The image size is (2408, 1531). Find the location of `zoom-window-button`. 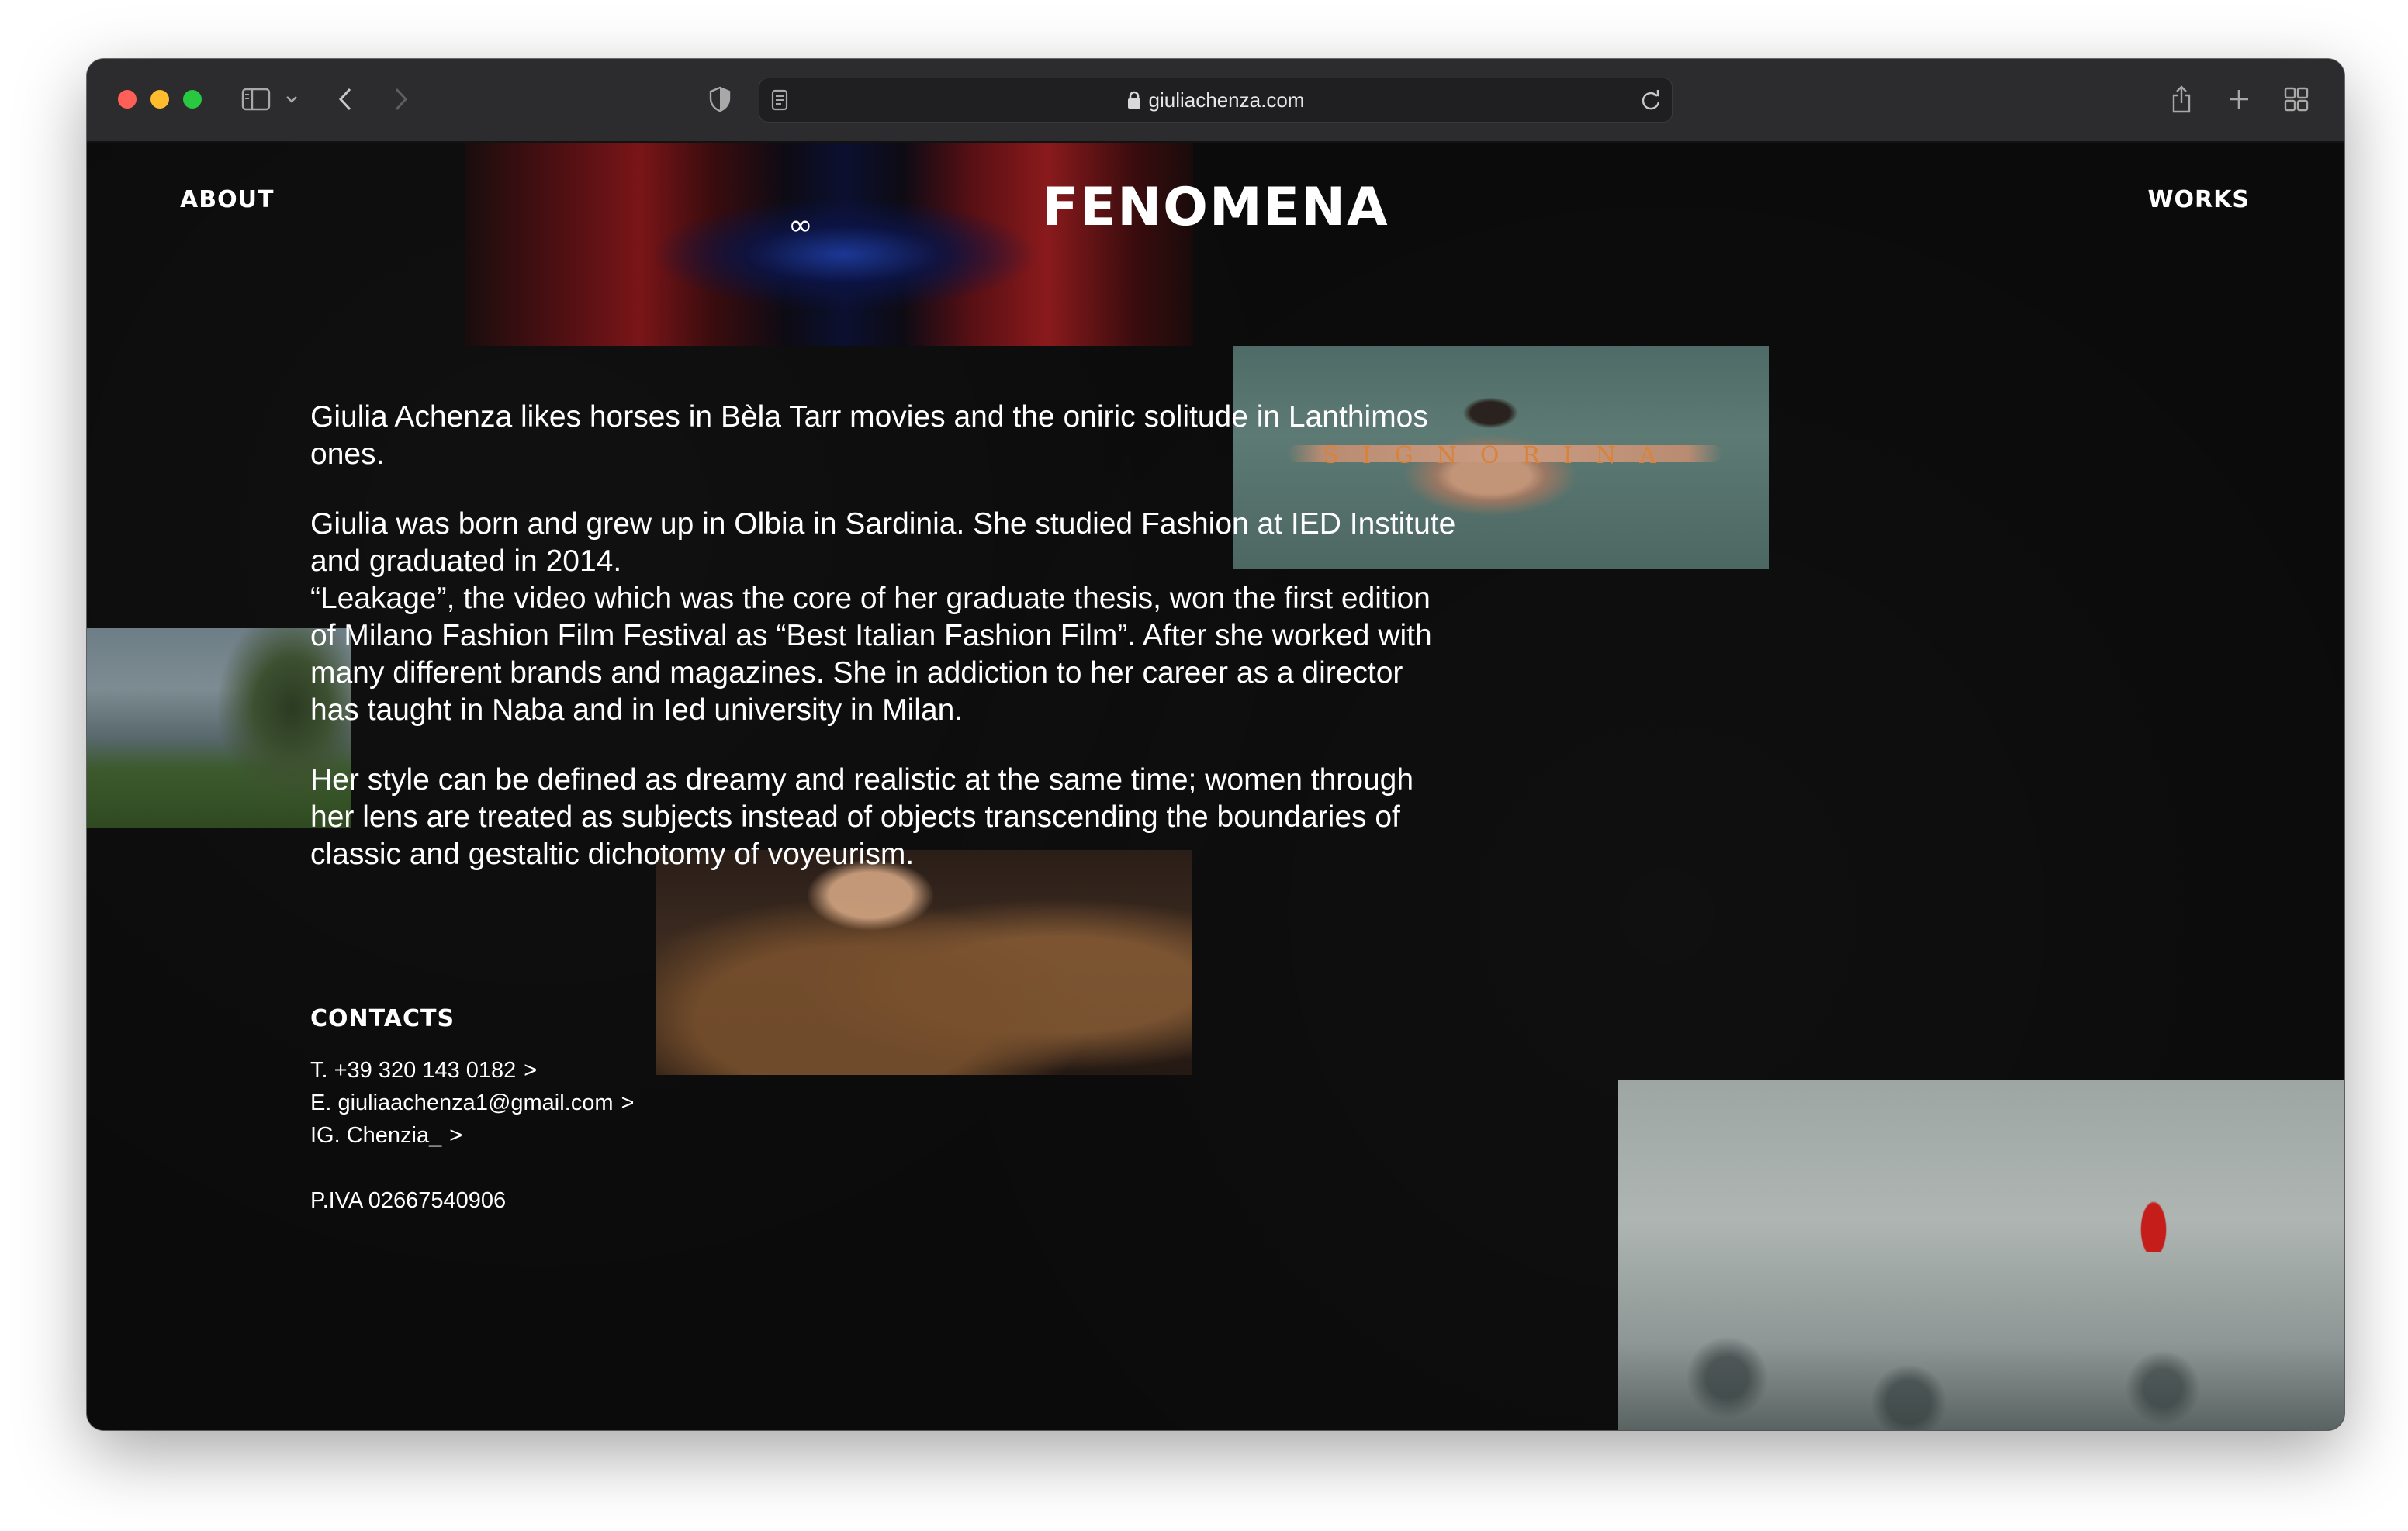

zoom-window-button is located at coordinates (192, 99).